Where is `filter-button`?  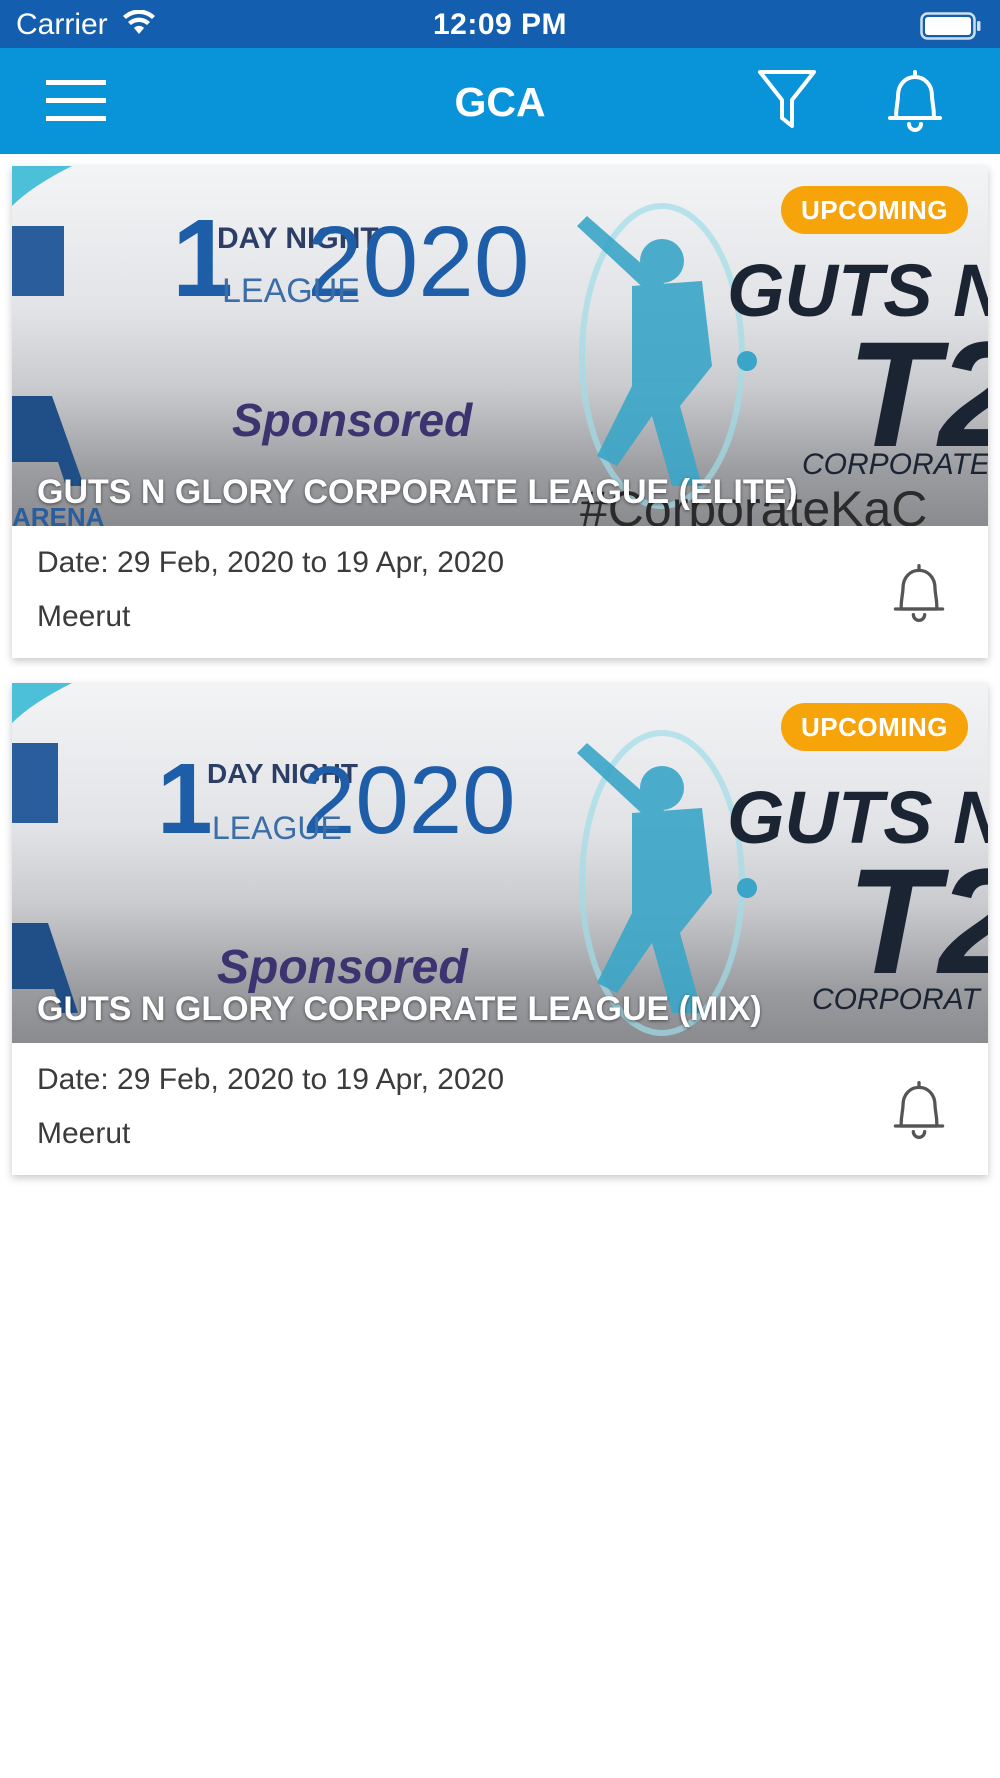
filter-button is located at coordinates (787, 101).